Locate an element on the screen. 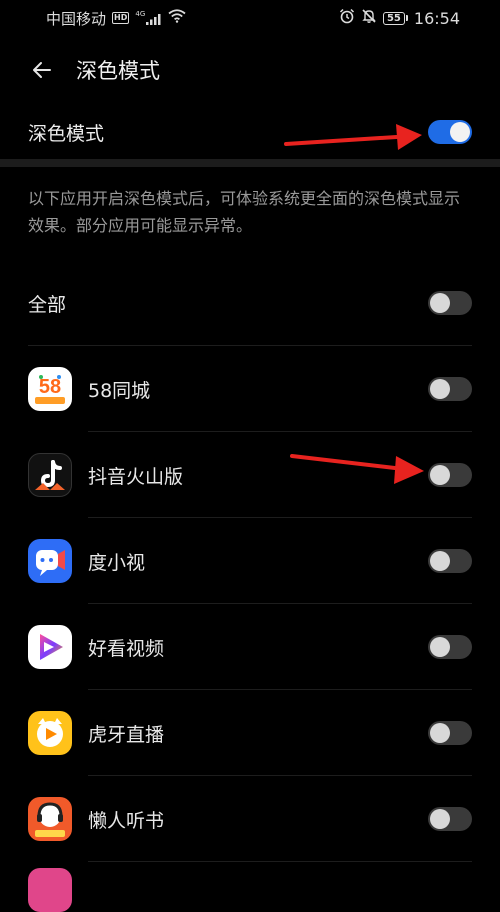 This screenshot has height=912, width=500. network-type: 4G is located at coordinates (140, 14).